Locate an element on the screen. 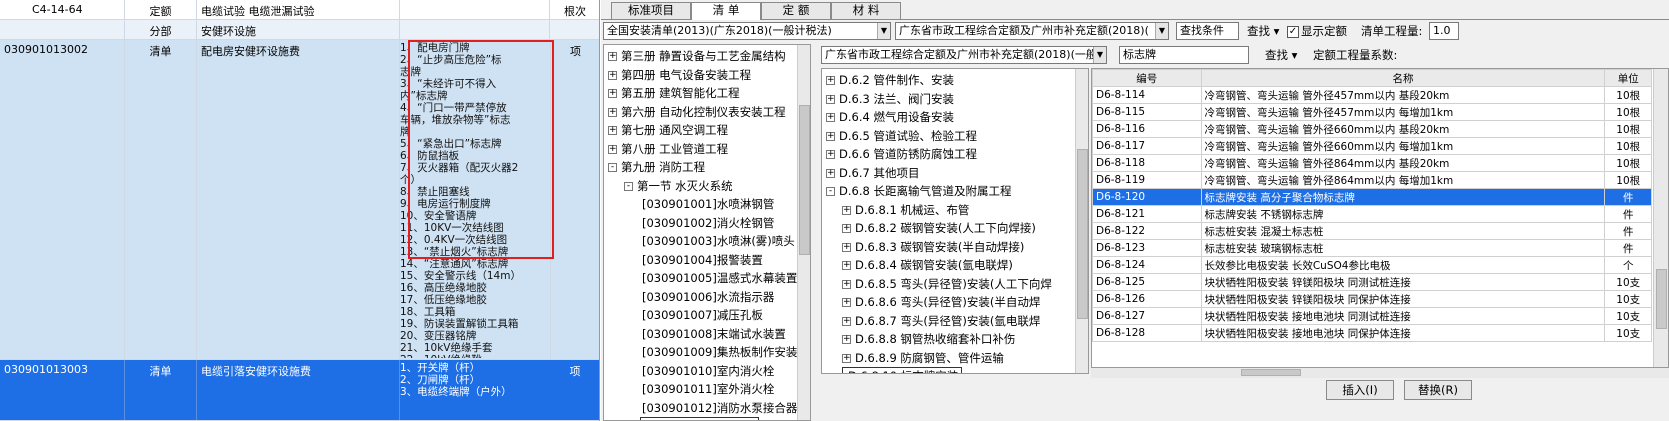 The height and width of the screenshot is (421, 1669). tree-item: + D.6.8.1 机械运、布管 is located at coordinates (905, 210).